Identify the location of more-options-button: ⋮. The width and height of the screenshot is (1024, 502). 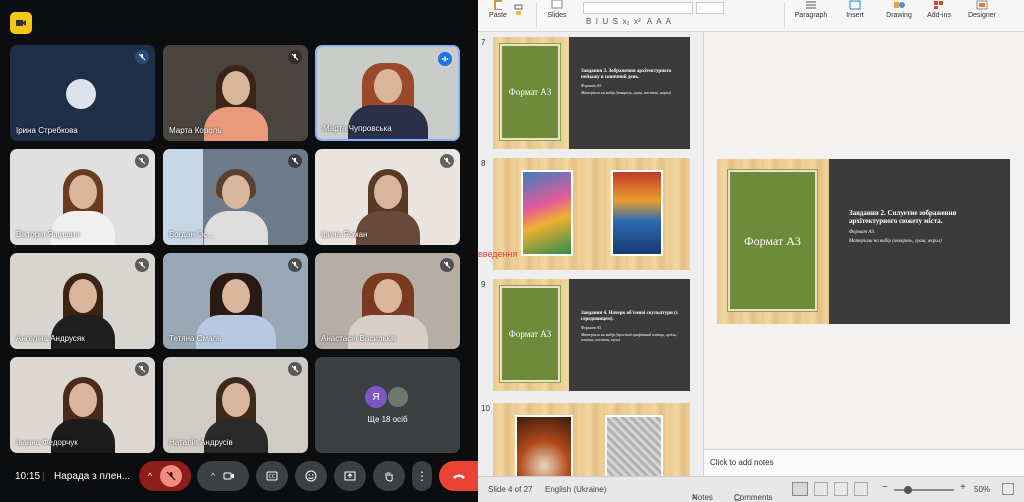
(422, 476).